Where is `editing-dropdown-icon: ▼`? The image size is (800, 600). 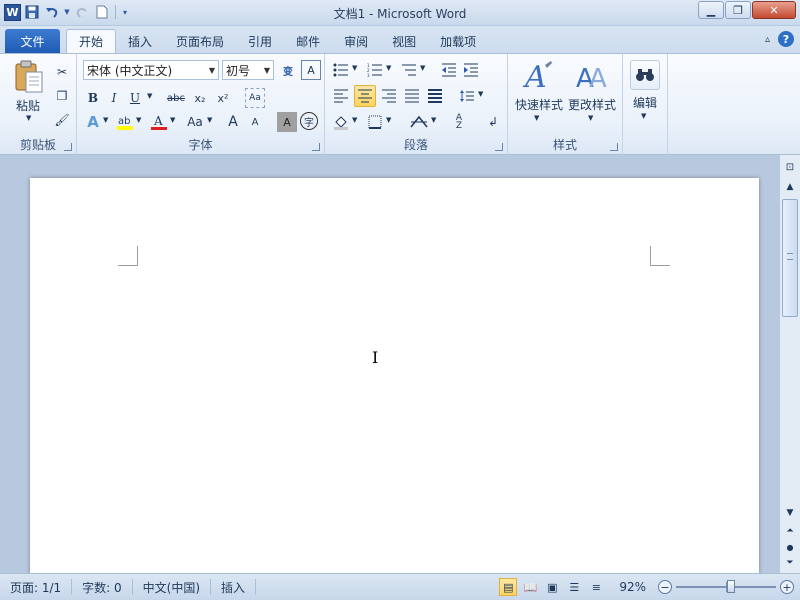 editing-dropdown-icon: ▼ is located at coordinates (643, 116).